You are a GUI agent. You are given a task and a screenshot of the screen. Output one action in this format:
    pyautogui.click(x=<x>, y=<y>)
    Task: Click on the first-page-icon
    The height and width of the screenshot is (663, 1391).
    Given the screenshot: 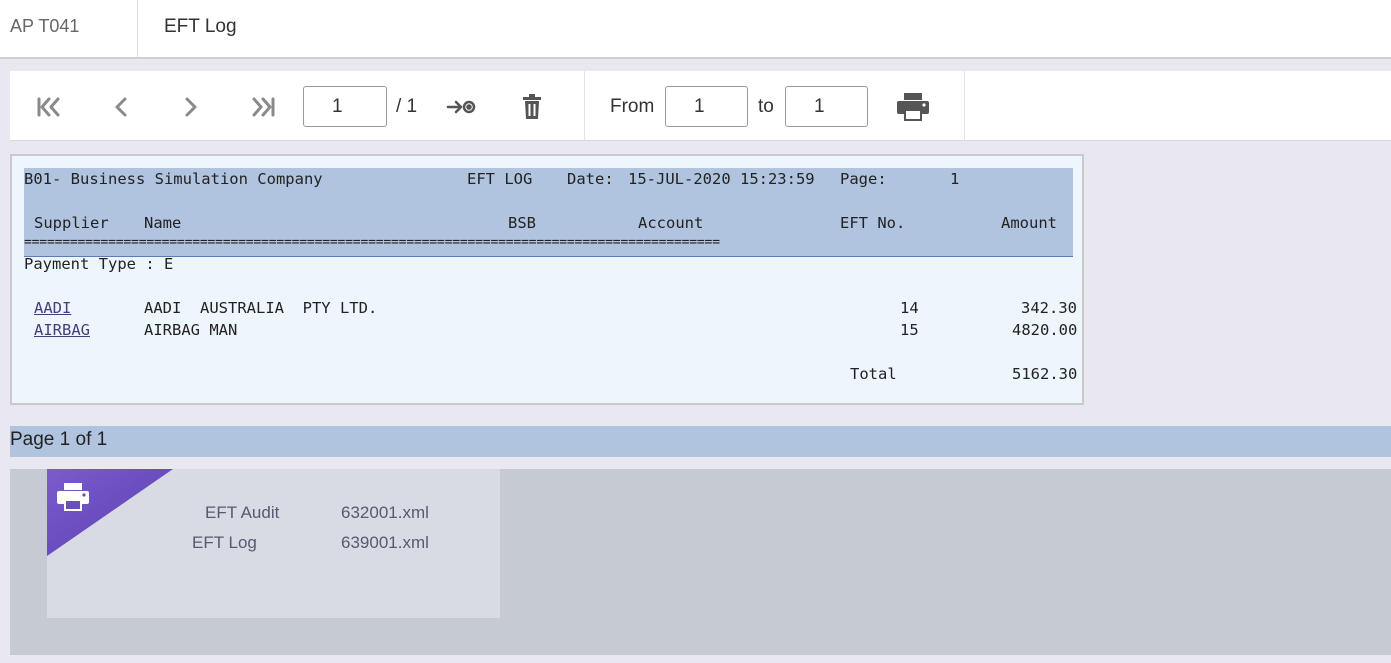 What is the action you would take?
    pyautogui.click(x=48, y=107)
    